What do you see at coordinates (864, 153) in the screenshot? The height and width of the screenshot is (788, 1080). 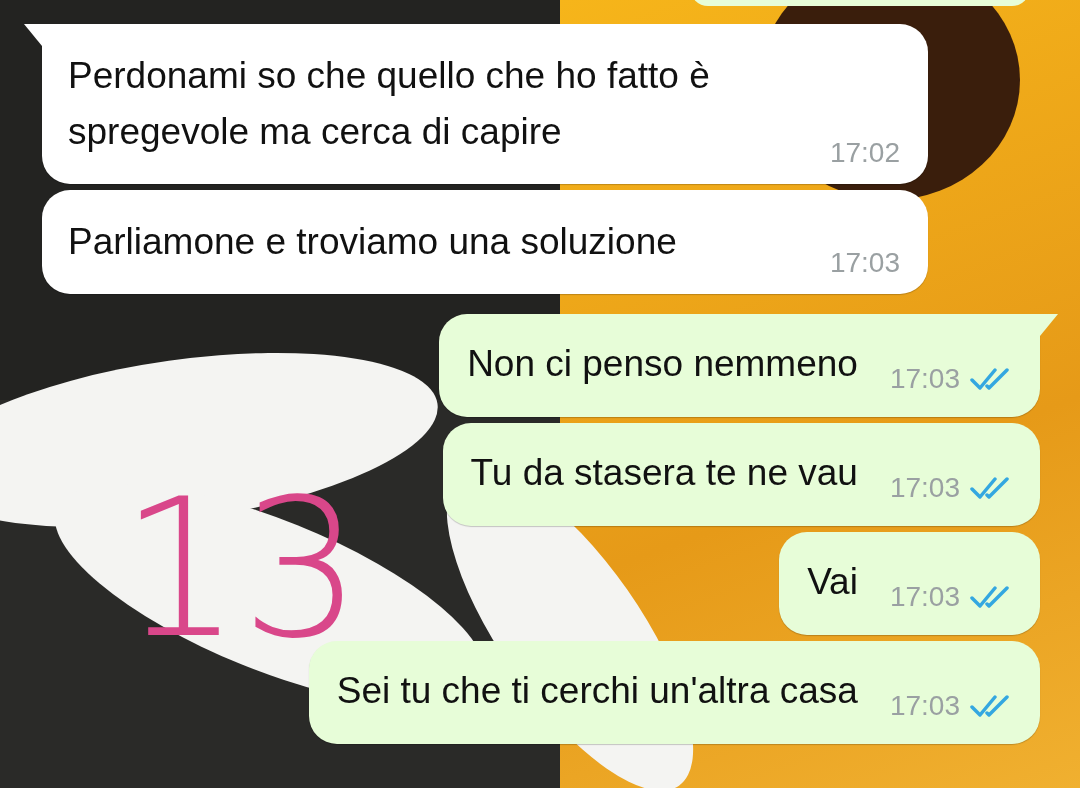 I see `message-time: 17:02` at bounding box center [864, 153].